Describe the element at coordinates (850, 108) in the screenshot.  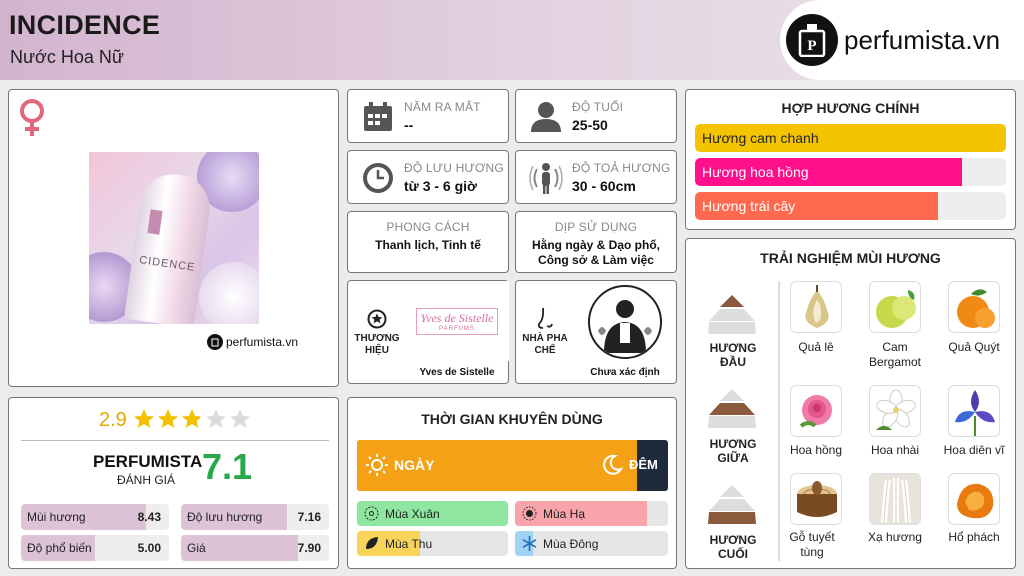
I see `accords-title: HỢP HƯƠNG CHÍNH` at that location.